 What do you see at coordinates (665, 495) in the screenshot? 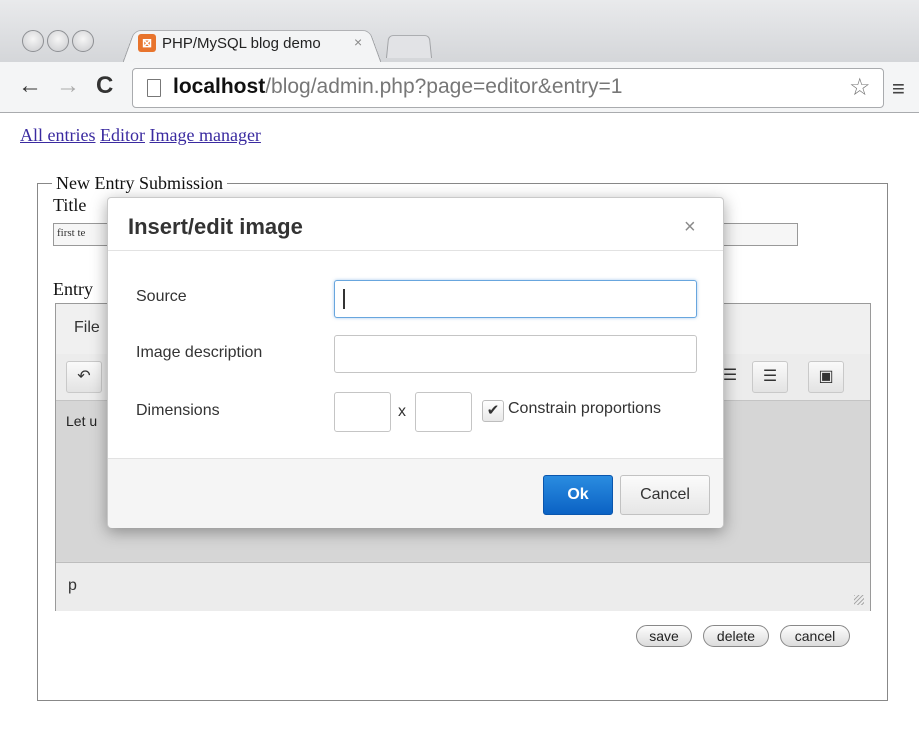
I see `cancel-button: Cancel` at bounding box center [665, 495].